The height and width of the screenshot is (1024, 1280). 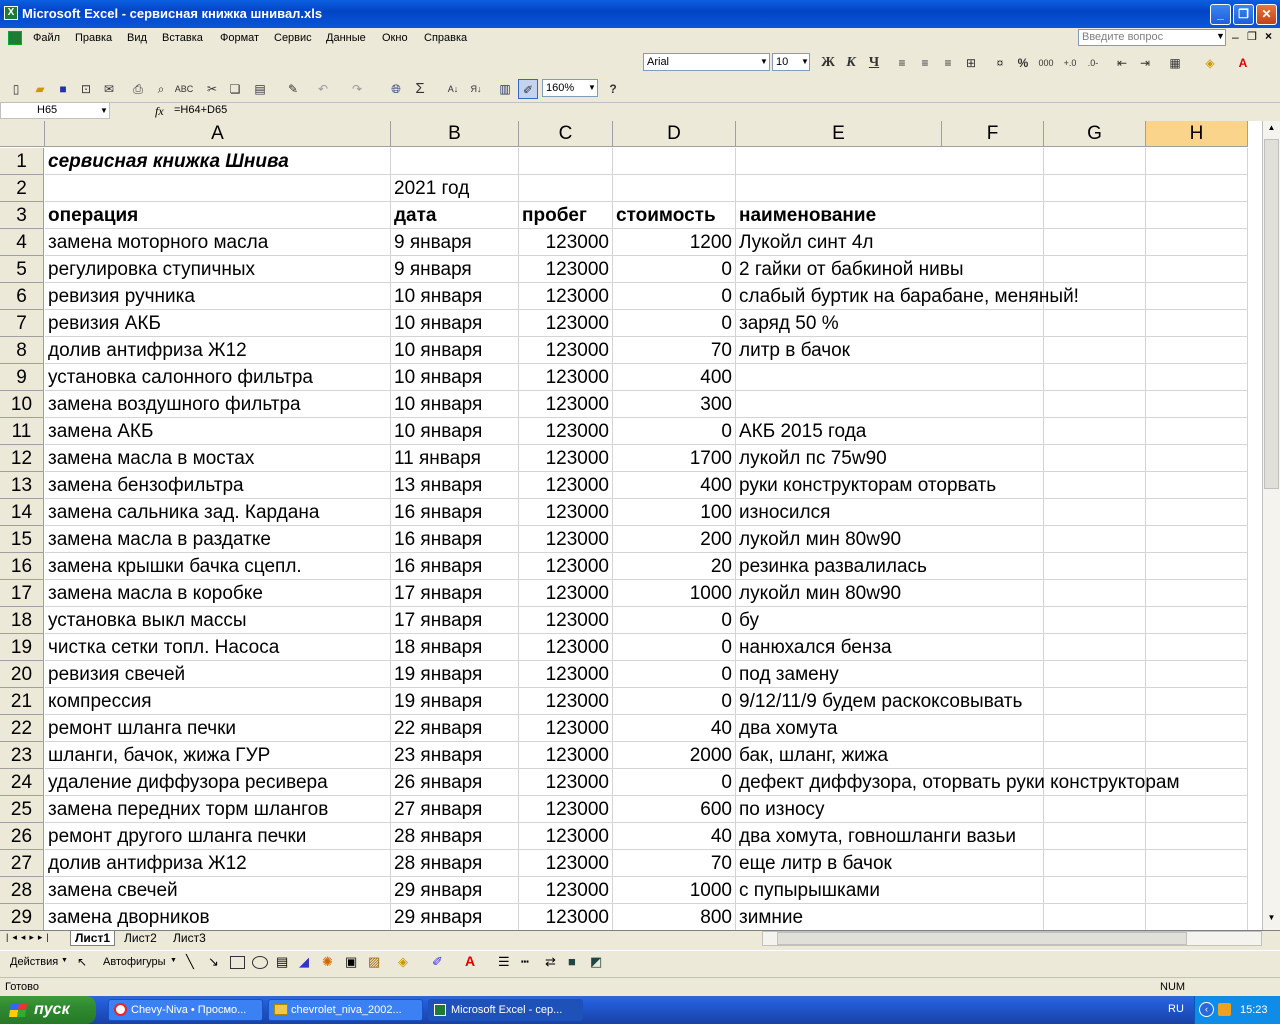 I want to click on cell-e13: руки конструкторам оторвать, so click(x=866, y=485).